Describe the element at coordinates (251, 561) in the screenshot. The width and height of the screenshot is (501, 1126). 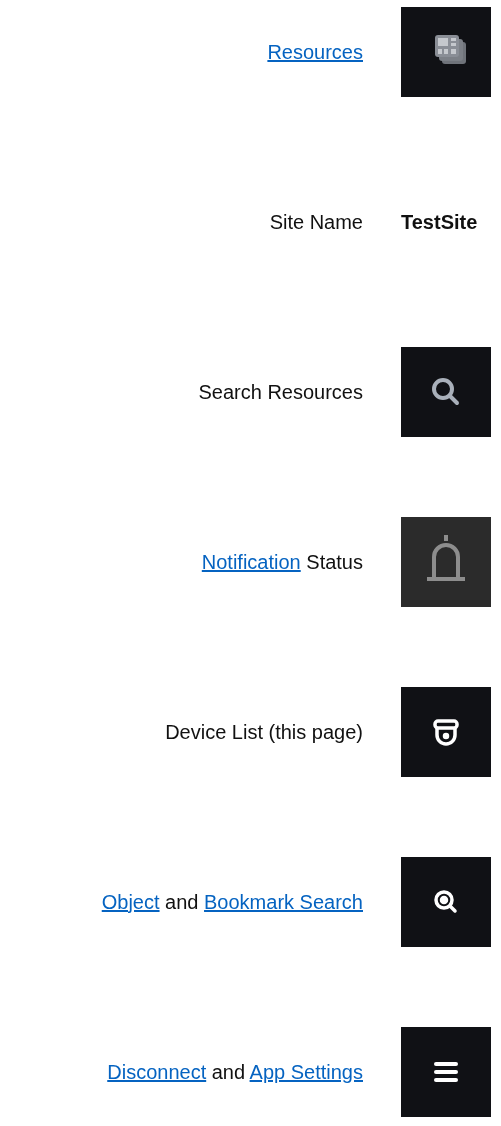
I see `link: Notification` at that location.